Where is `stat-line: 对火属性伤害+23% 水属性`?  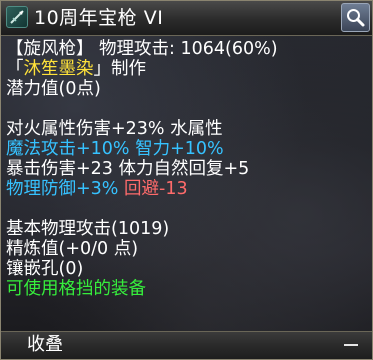 stat-line: 对火属性伤害+23% 水属性 is located at coordinates (142, 129).